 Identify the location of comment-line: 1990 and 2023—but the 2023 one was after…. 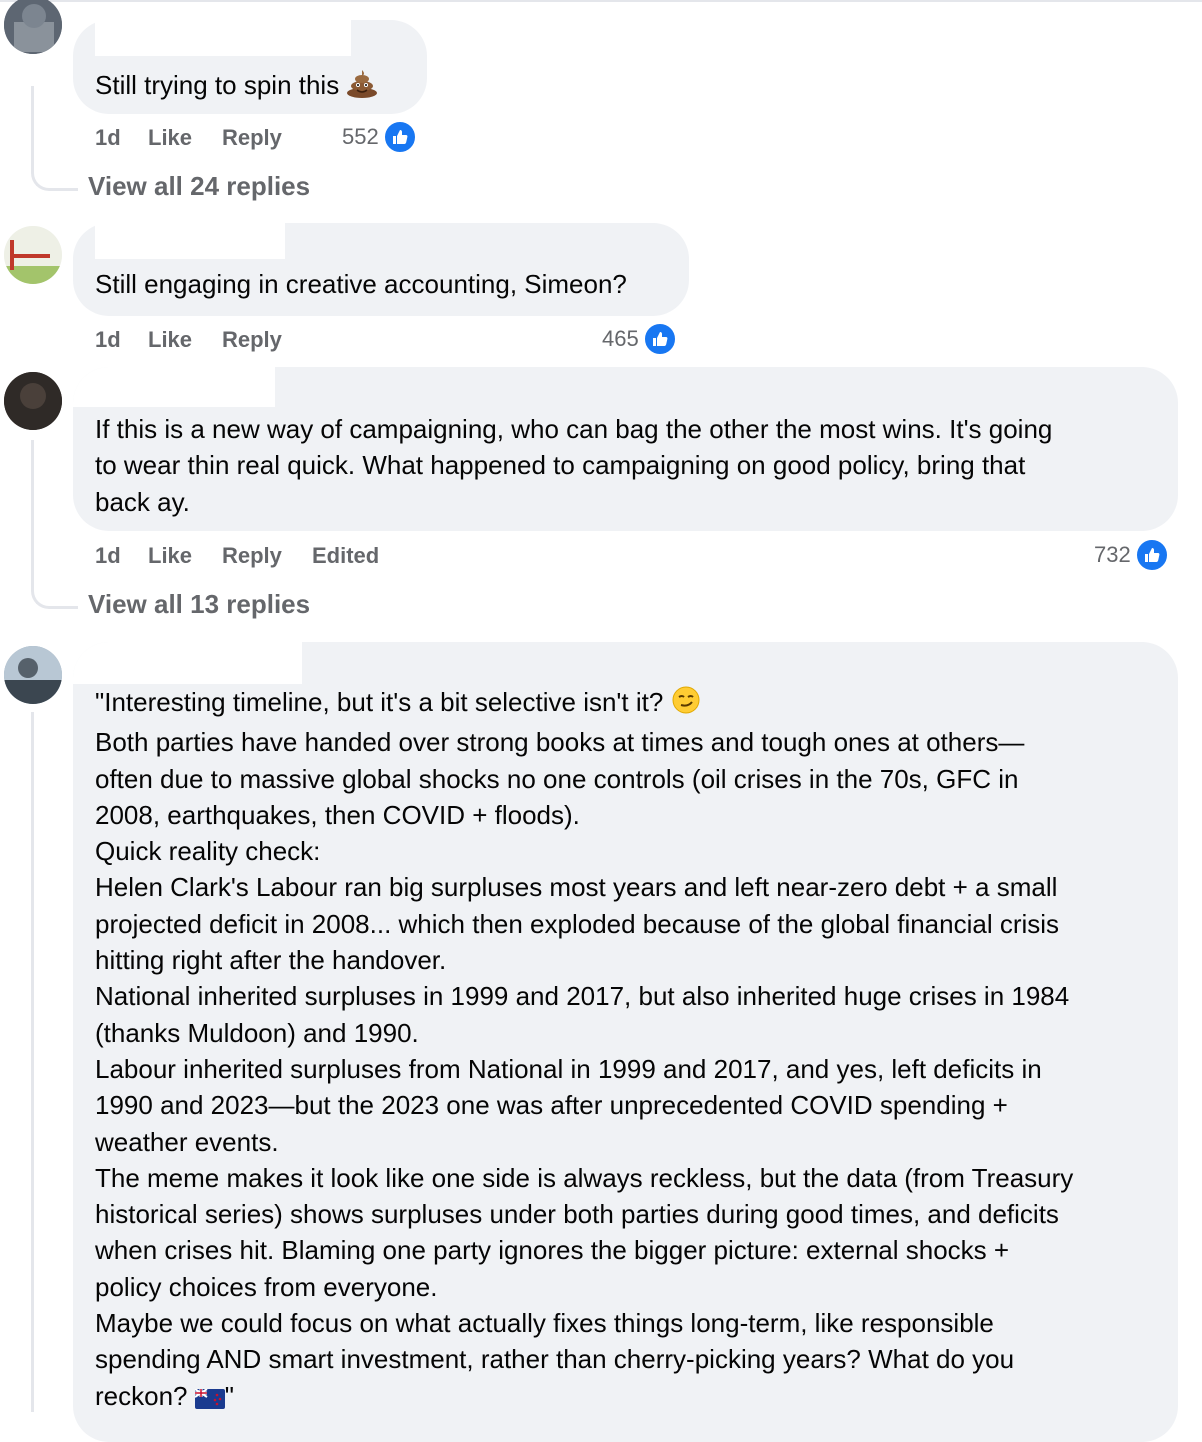
(551, 1105).